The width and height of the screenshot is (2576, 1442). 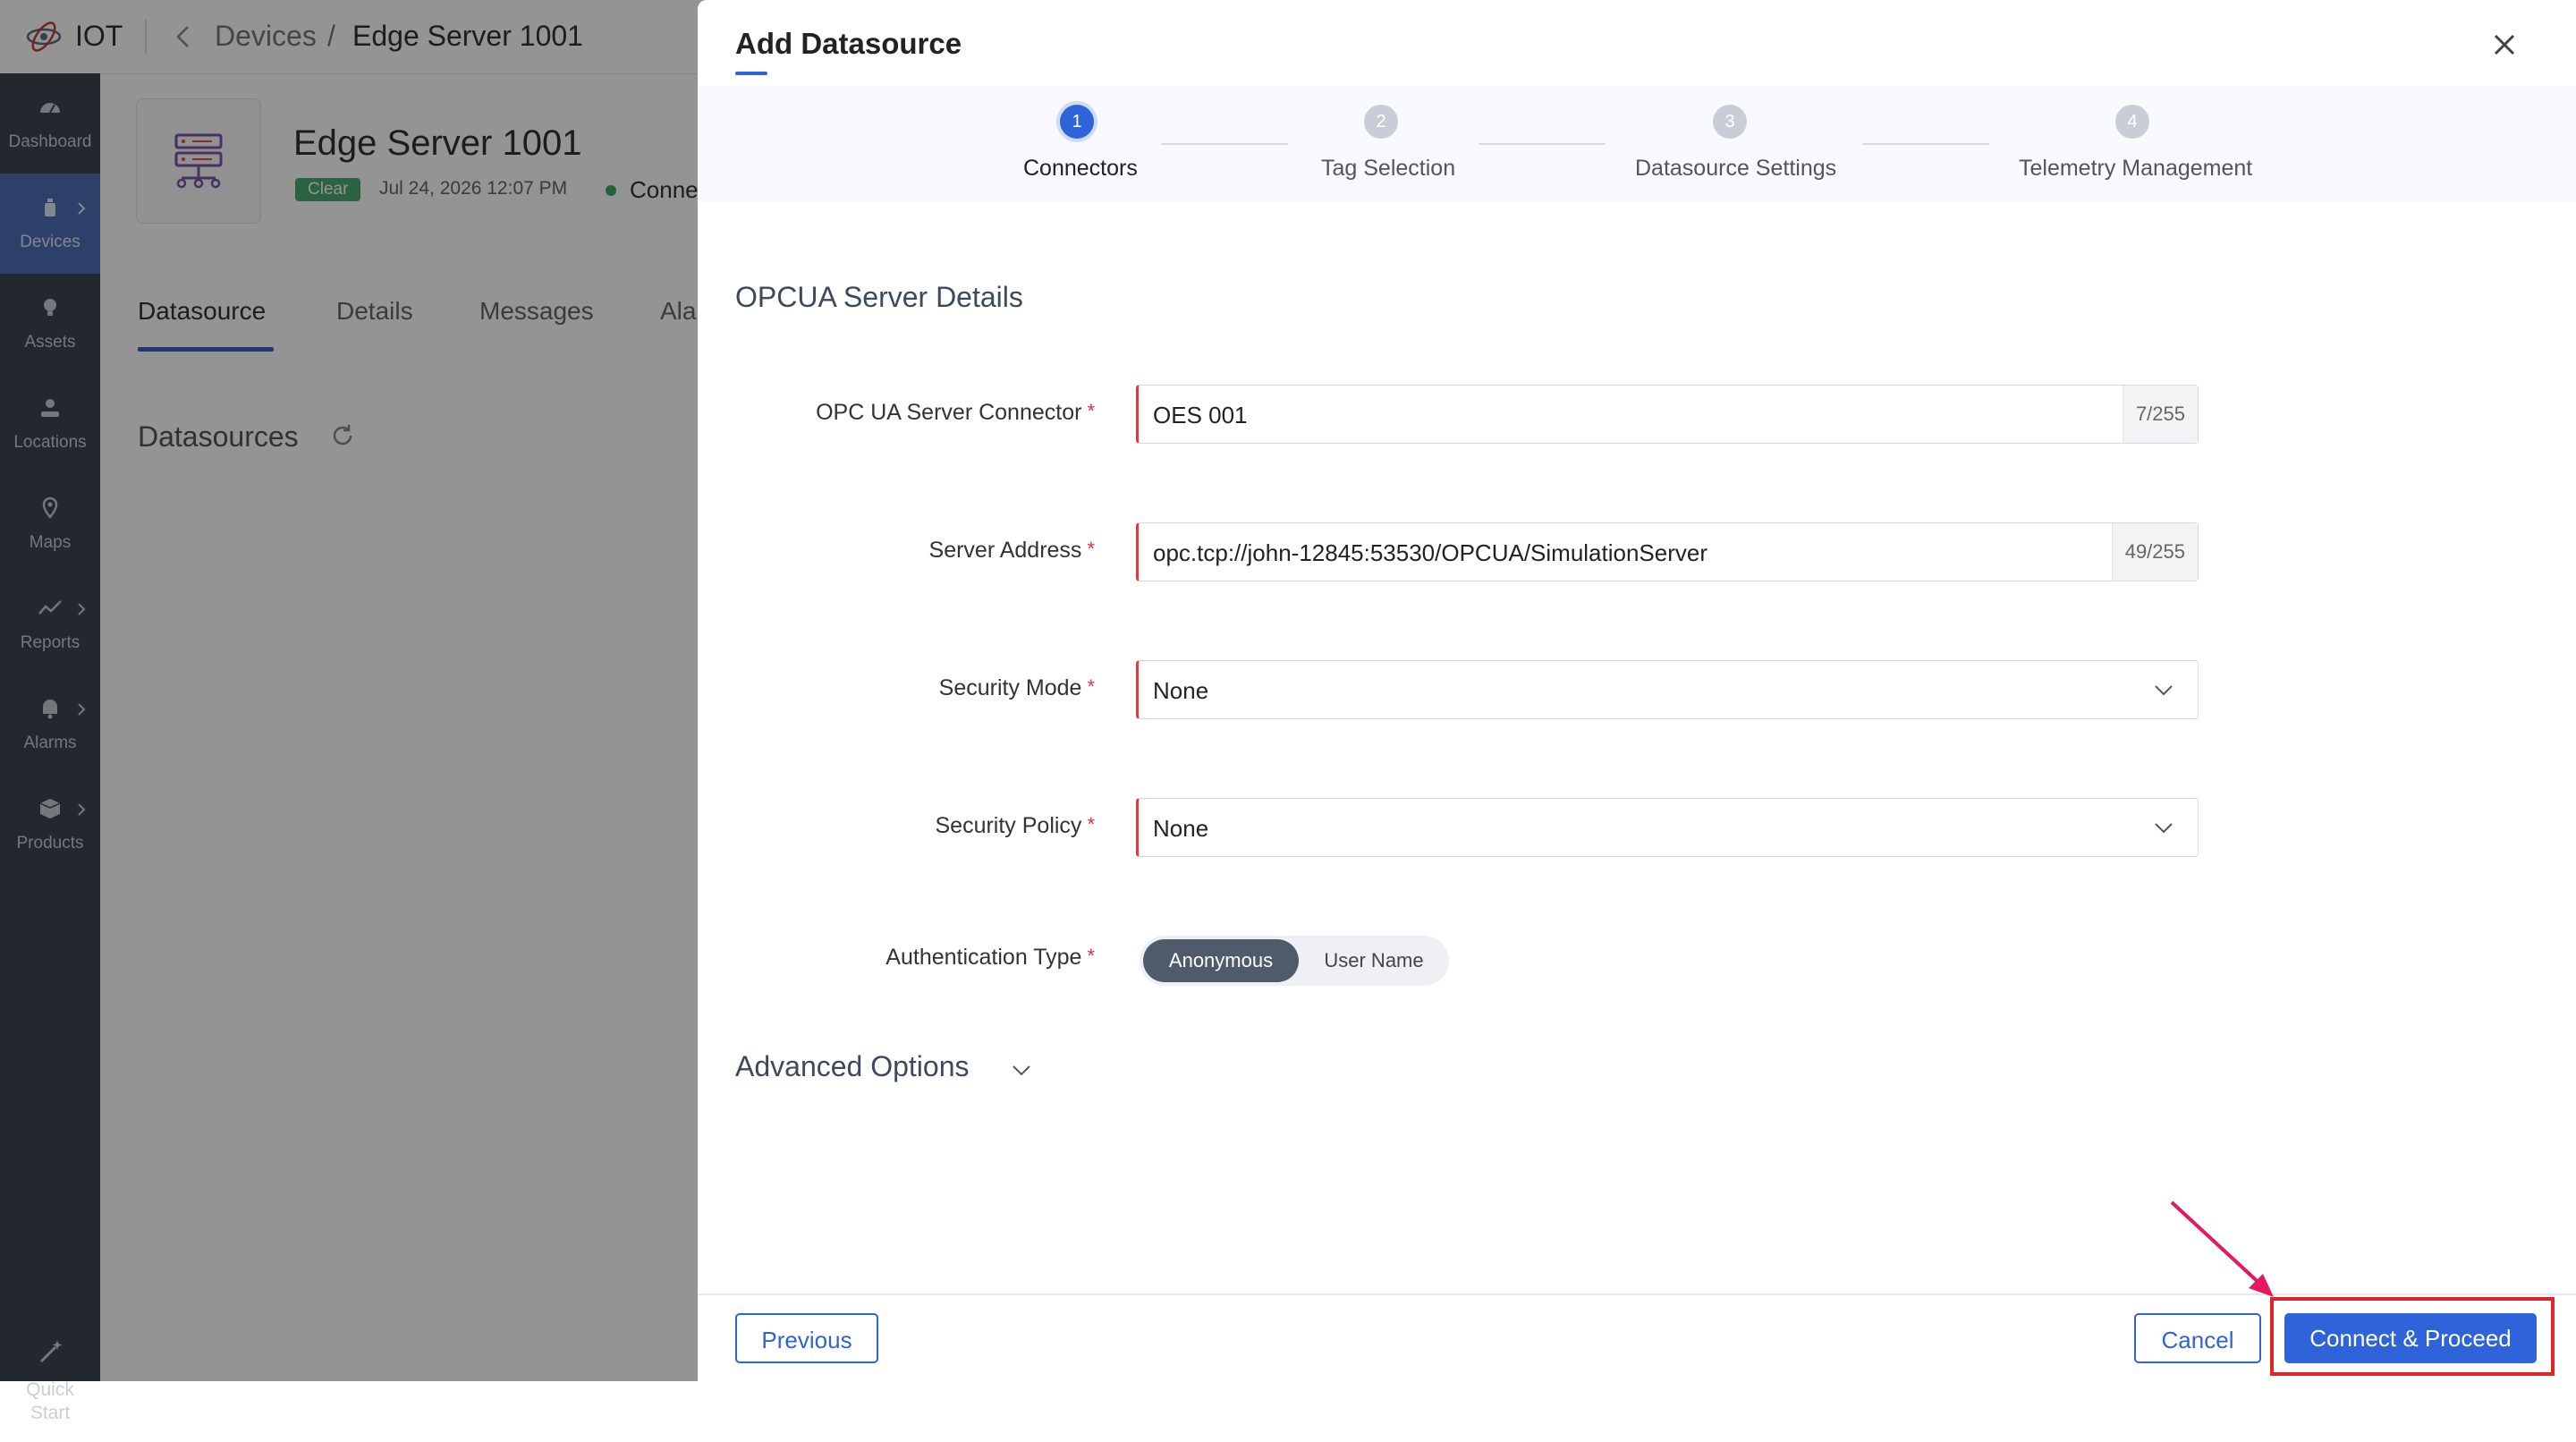 What do you see at coordinates (1221, 960) in the screenshot?
I see `auth-anonymous-option: Anonymous` at bounding box center [1221, 960].